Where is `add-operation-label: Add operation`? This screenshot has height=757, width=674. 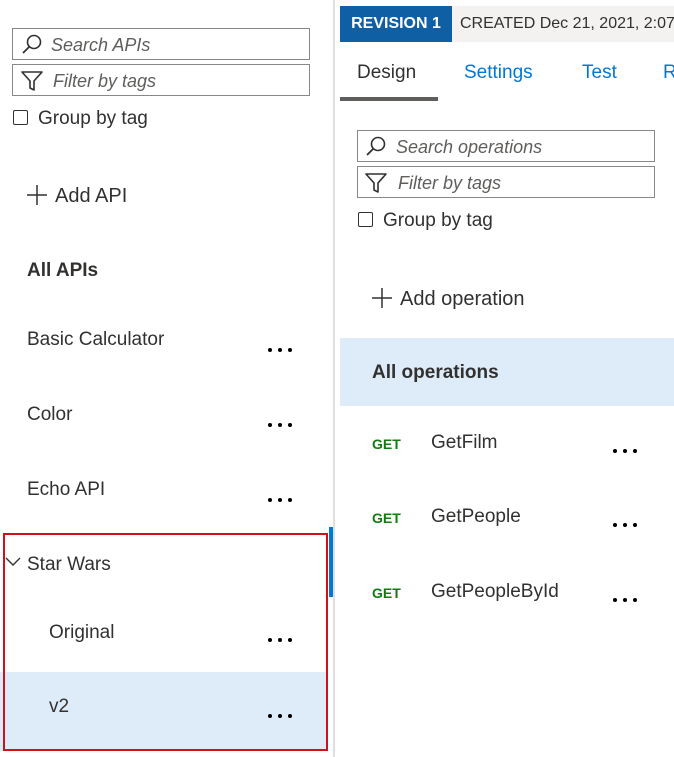
add-operation-label: Add operation is located at coordinates (462, 299).